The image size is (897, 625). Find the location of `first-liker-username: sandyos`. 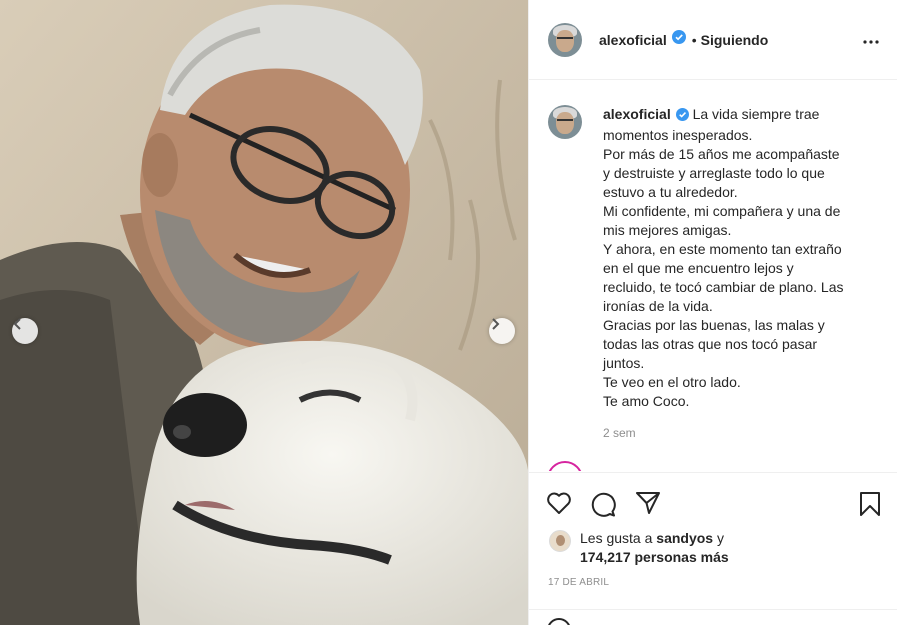

first-liker-username: sandyos is located at coordinates (684, 538).